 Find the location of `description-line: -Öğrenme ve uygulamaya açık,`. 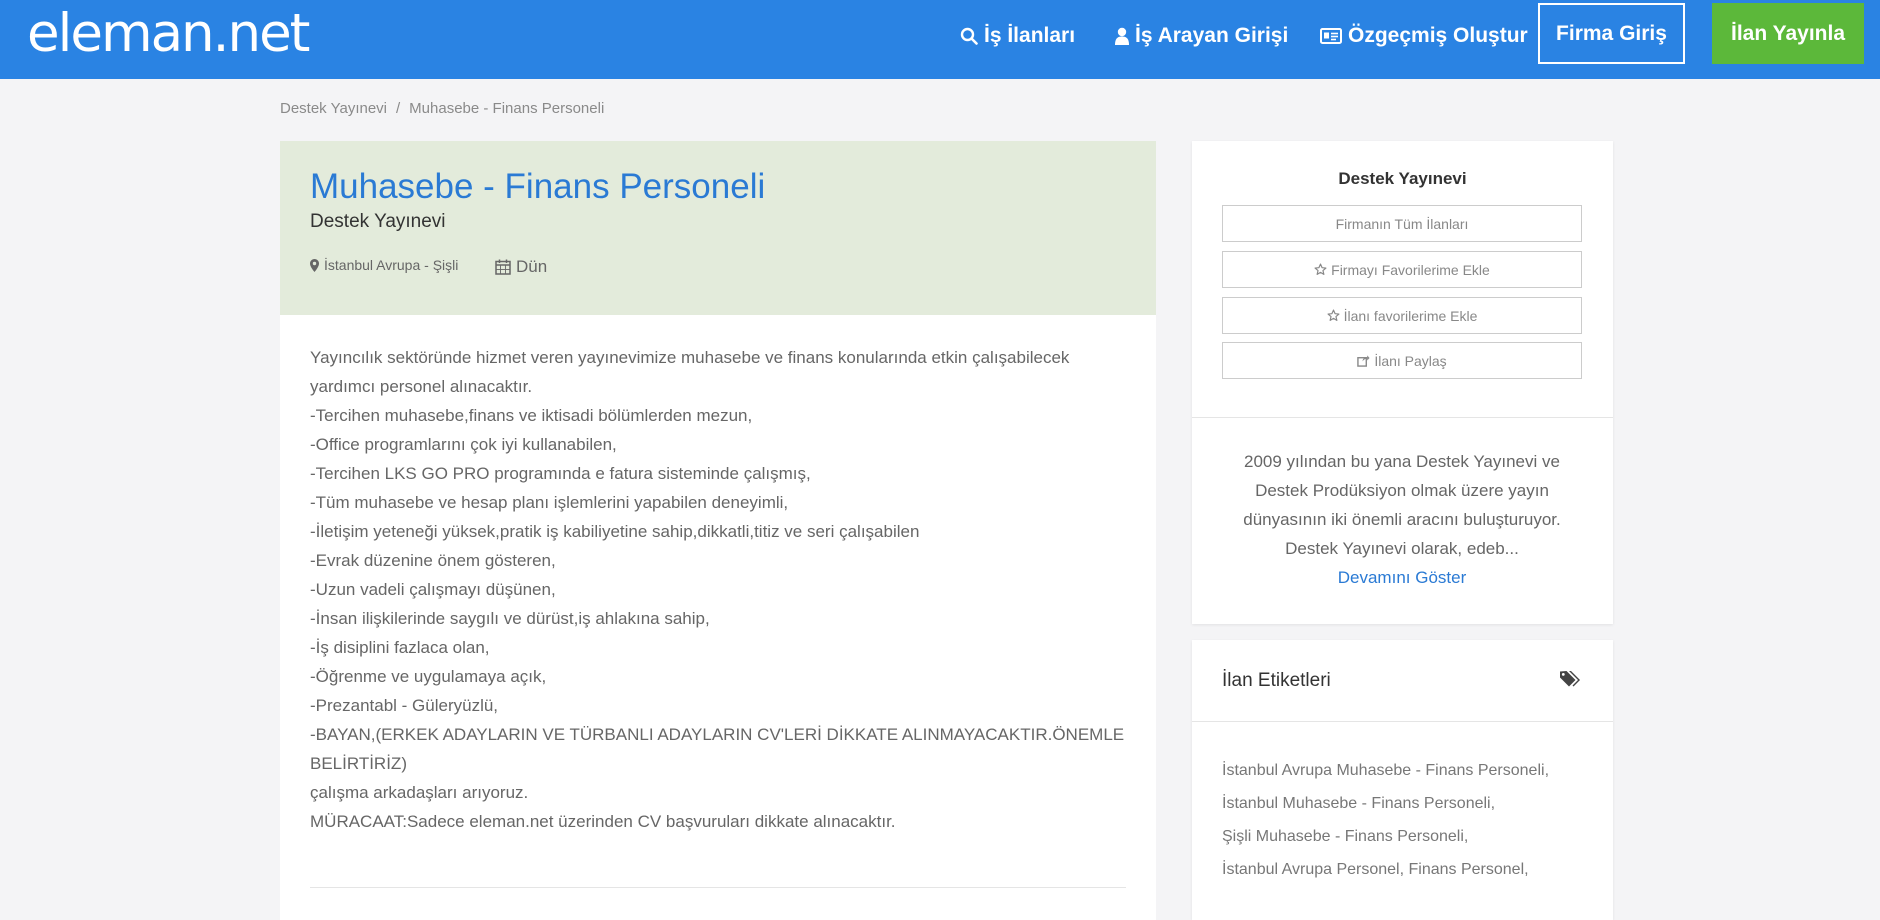

description-line: -Öğrenme ve uygulamaya açık, is located at coordinates (428, 676).